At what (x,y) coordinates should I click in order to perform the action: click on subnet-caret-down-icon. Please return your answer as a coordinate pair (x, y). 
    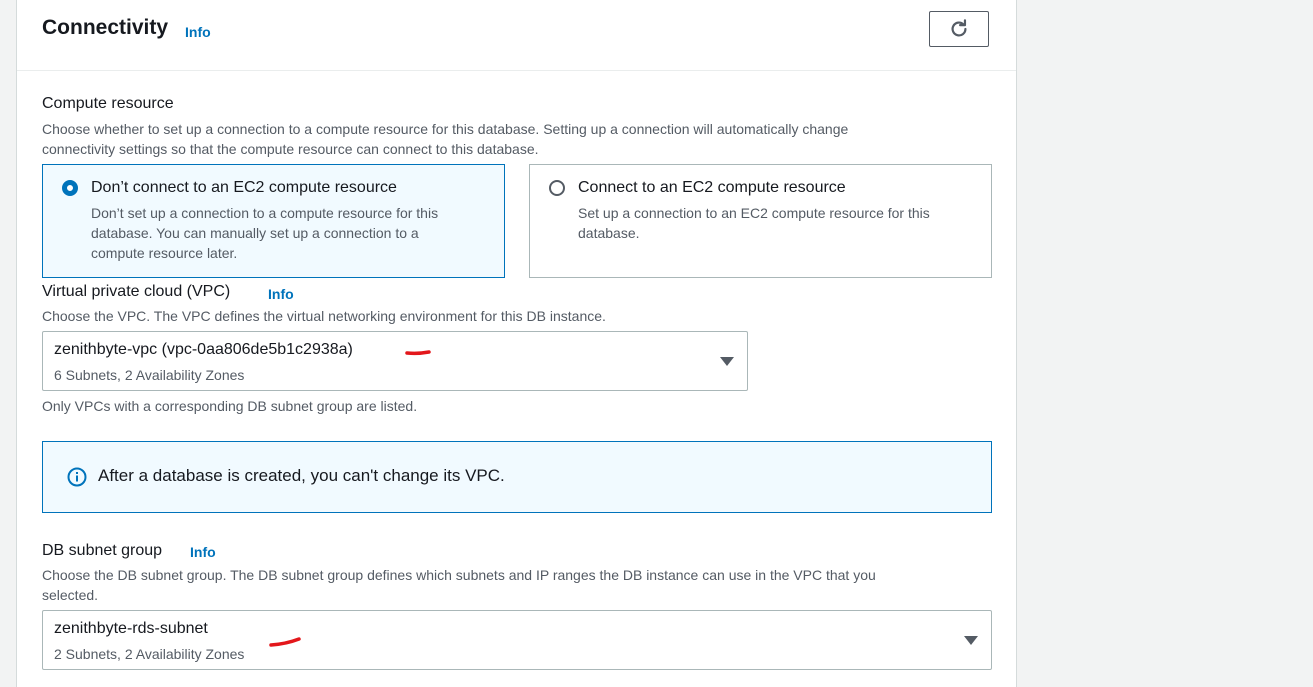
    Looking at the image, I should click on (971, 640).